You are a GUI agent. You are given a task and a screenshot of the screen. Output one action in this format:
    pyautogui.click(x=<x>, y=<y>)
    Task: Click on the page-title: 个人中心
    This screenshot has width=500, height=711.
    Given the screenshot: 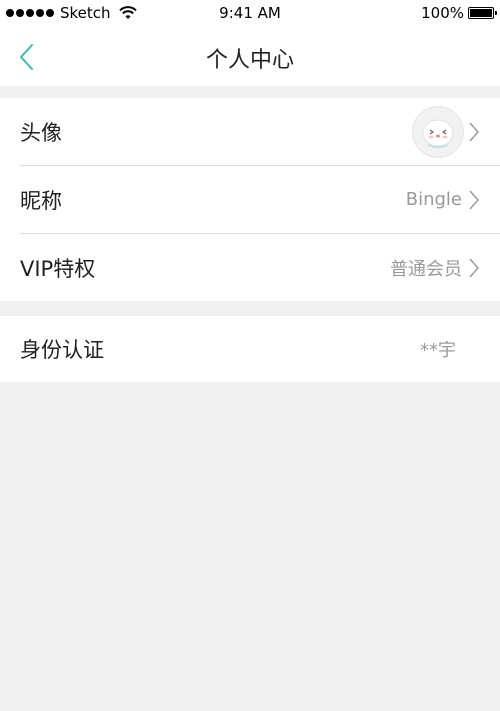 What is the action you would take?
    pyautogui.click(x=249, y=60)
    